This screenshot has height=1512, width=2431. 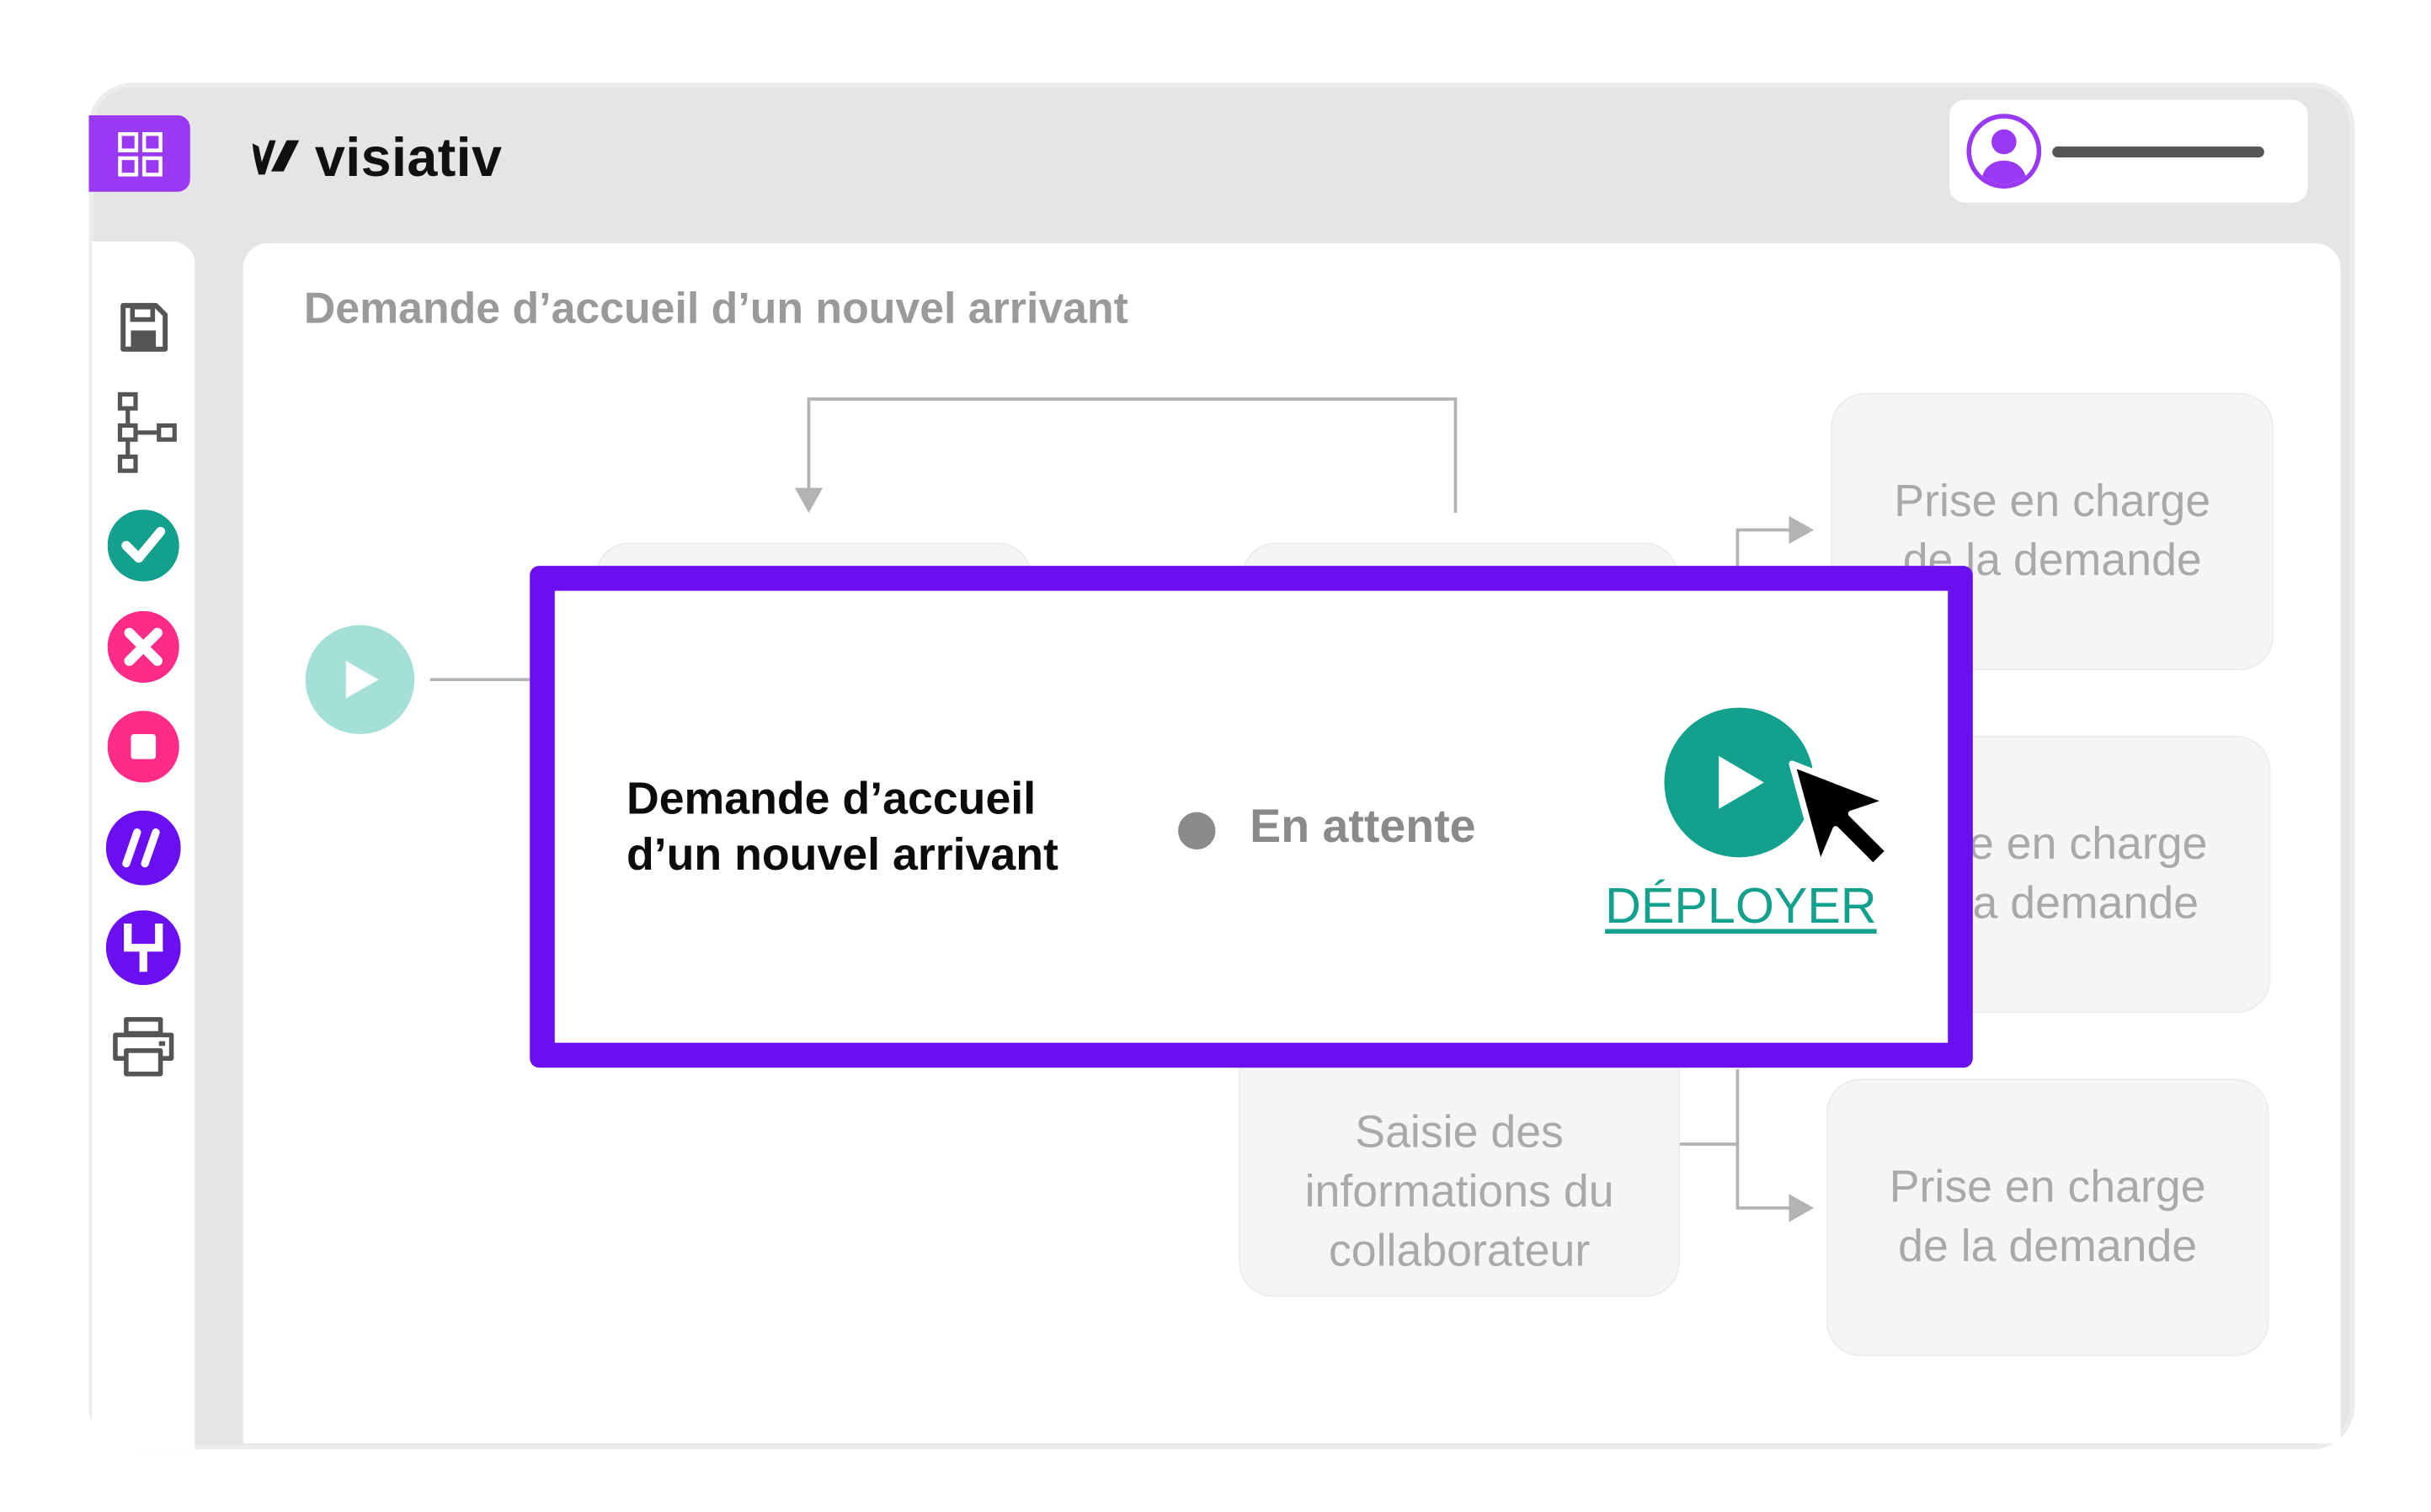 What do you see at coordinates (832, 800) in the screenshot?
I see `modal-title-line-1: Demande d’accueil` at bounding box center [832, 800].